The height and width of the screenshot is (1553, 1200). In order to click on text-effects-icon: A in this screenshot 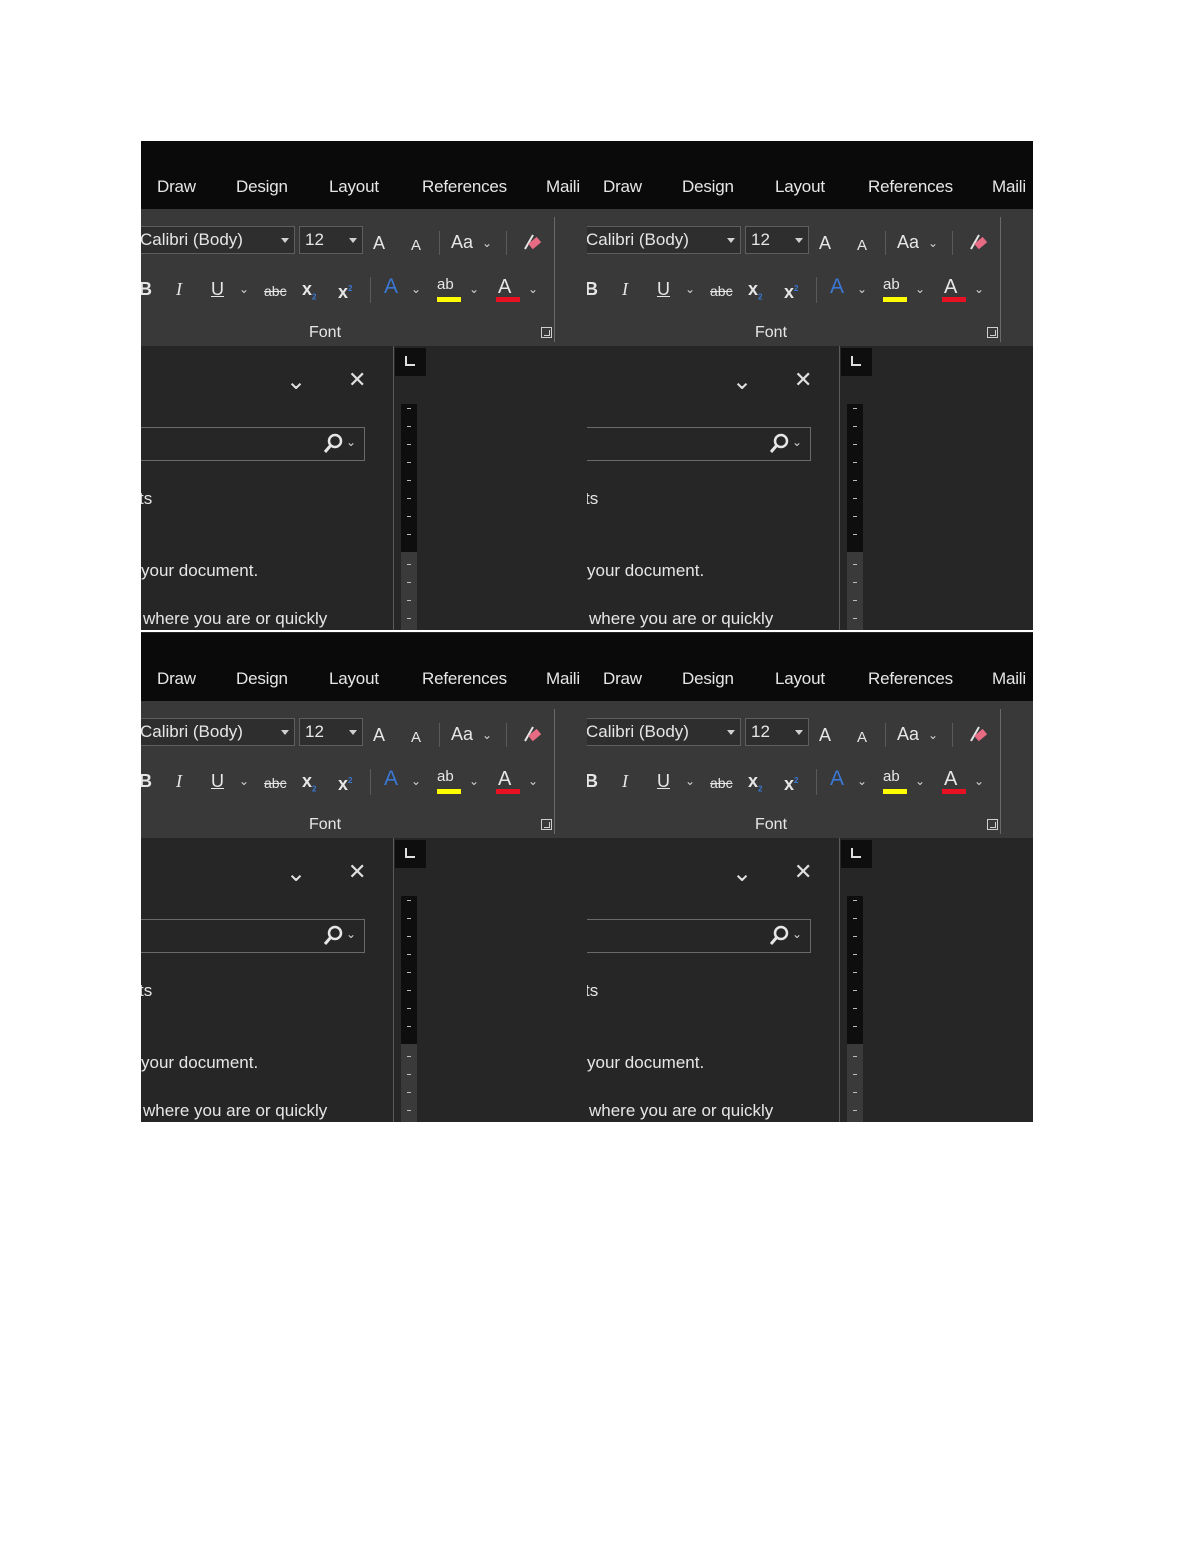, I will do `click(391, 778)`.